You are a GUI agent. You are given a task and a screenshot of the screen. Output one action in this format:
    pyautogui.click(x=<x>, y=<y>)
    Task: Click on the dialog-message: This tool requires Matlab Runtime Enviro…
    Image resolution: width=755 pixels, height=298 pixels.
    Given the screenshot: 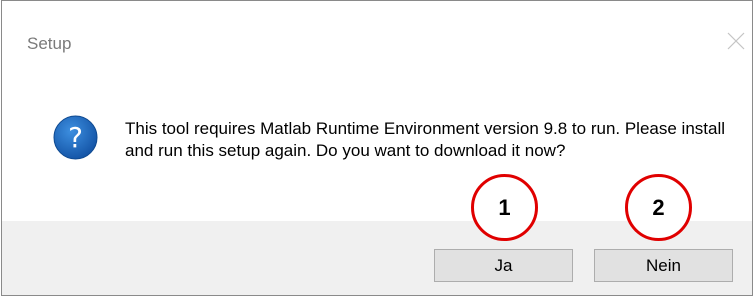 What is the action you would take?
    pyautogui.click(x=425, y=139)
    